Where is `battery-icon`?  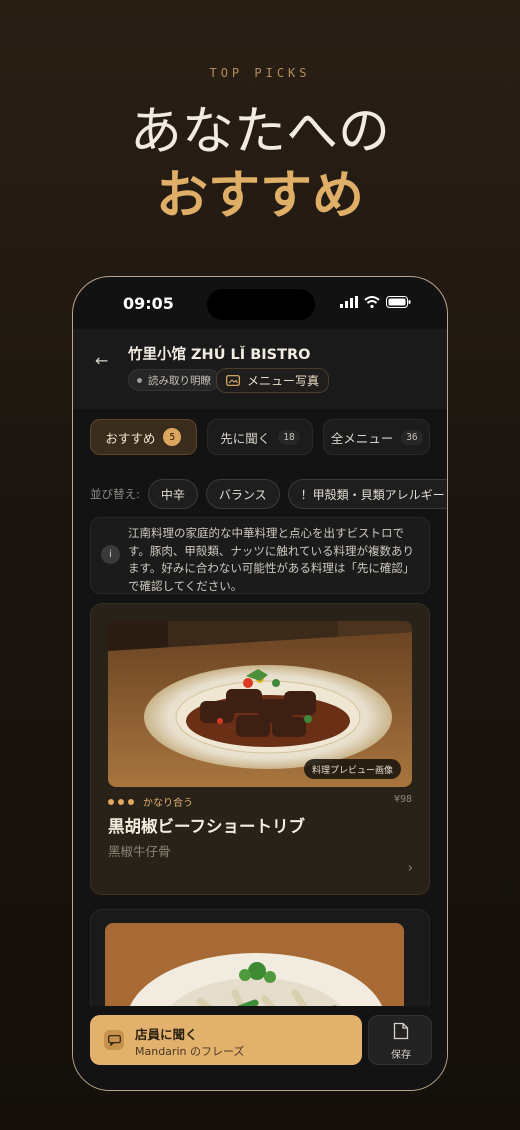 battery-icon is located at coordinates (398, 302).